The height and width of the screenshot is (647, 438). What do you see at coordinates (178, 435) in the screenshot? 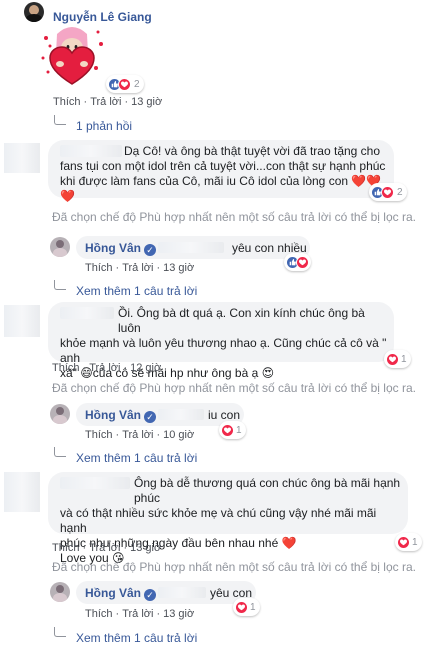
I see `timestamp: 10 giờ` at bounding box center [178, 435].